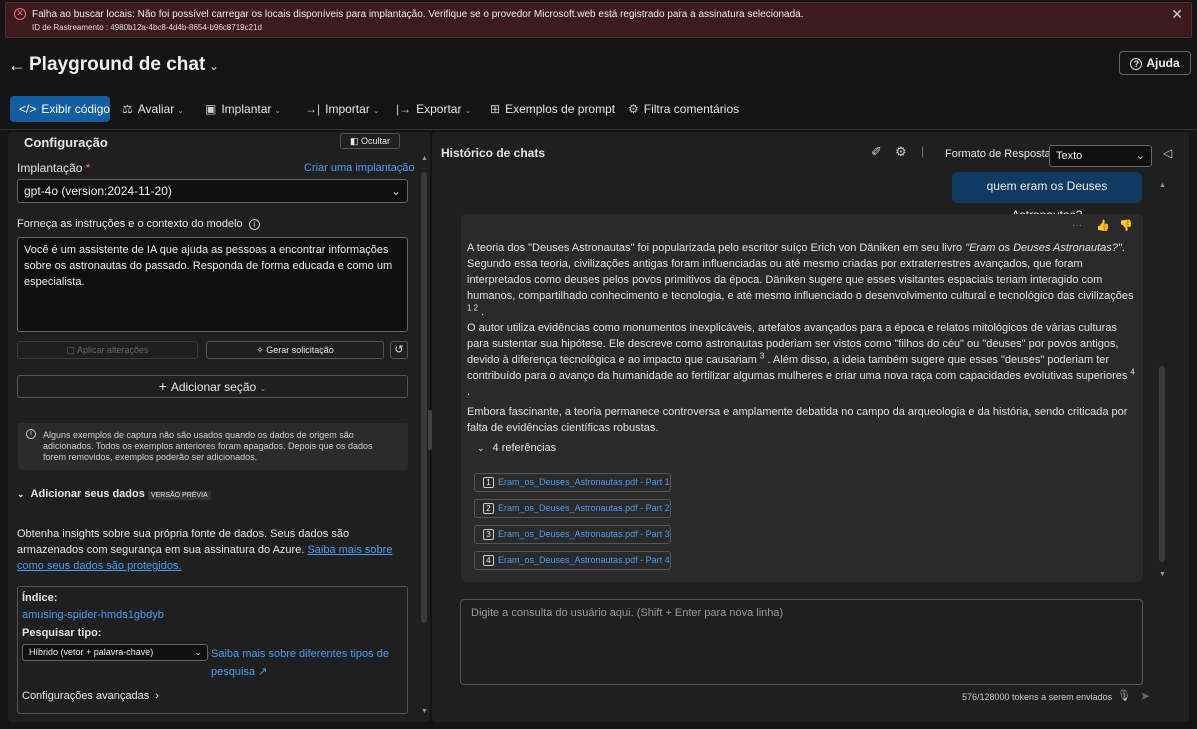 Image resolution: width=1197 pixels, height=729 pixels. Describe the element at coordinates (495, 109) in the screenshot. I see `grid-icon: ⊞` at that location.